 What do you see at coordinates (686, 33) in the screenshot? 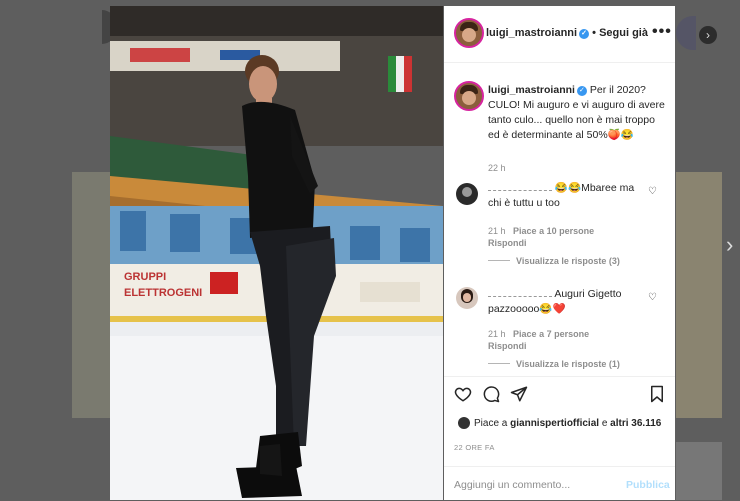
I see `background-avatar-right` at bounding box center [686, 33].